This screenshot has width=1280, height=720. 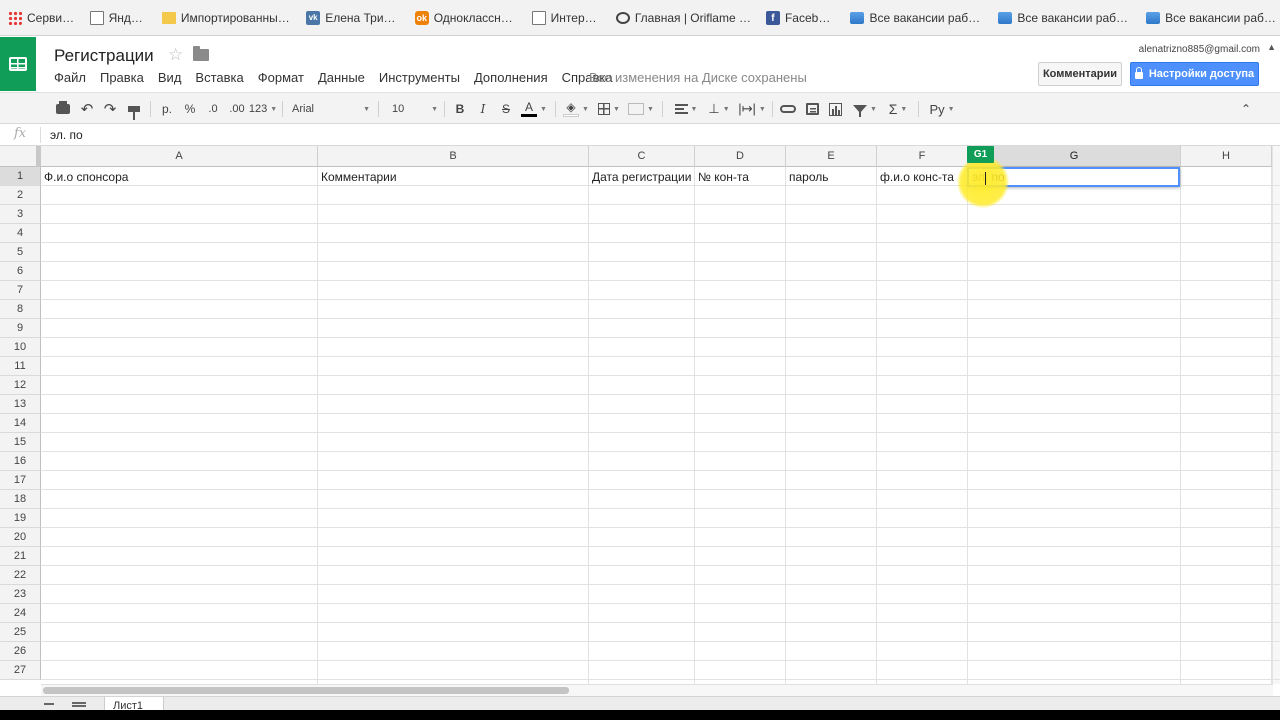 What do you see at coordinates (20, 156) in the screenshot?
I see `select-all-corner` at bounding box center [20, 156].